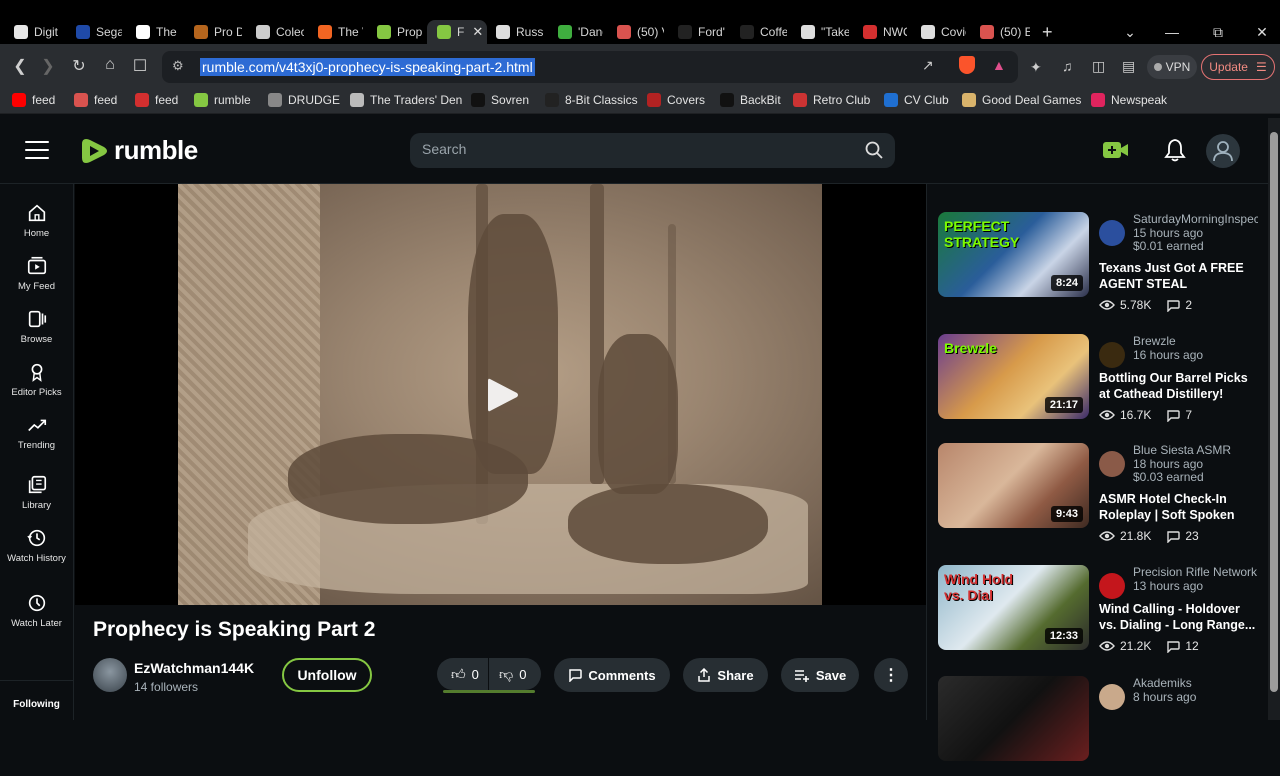 The width and height of the screenshot is (1280, 776). Describe the element at coordinates (515, 32) in the screenshot. I see `browser-tab: Russi` at that location.